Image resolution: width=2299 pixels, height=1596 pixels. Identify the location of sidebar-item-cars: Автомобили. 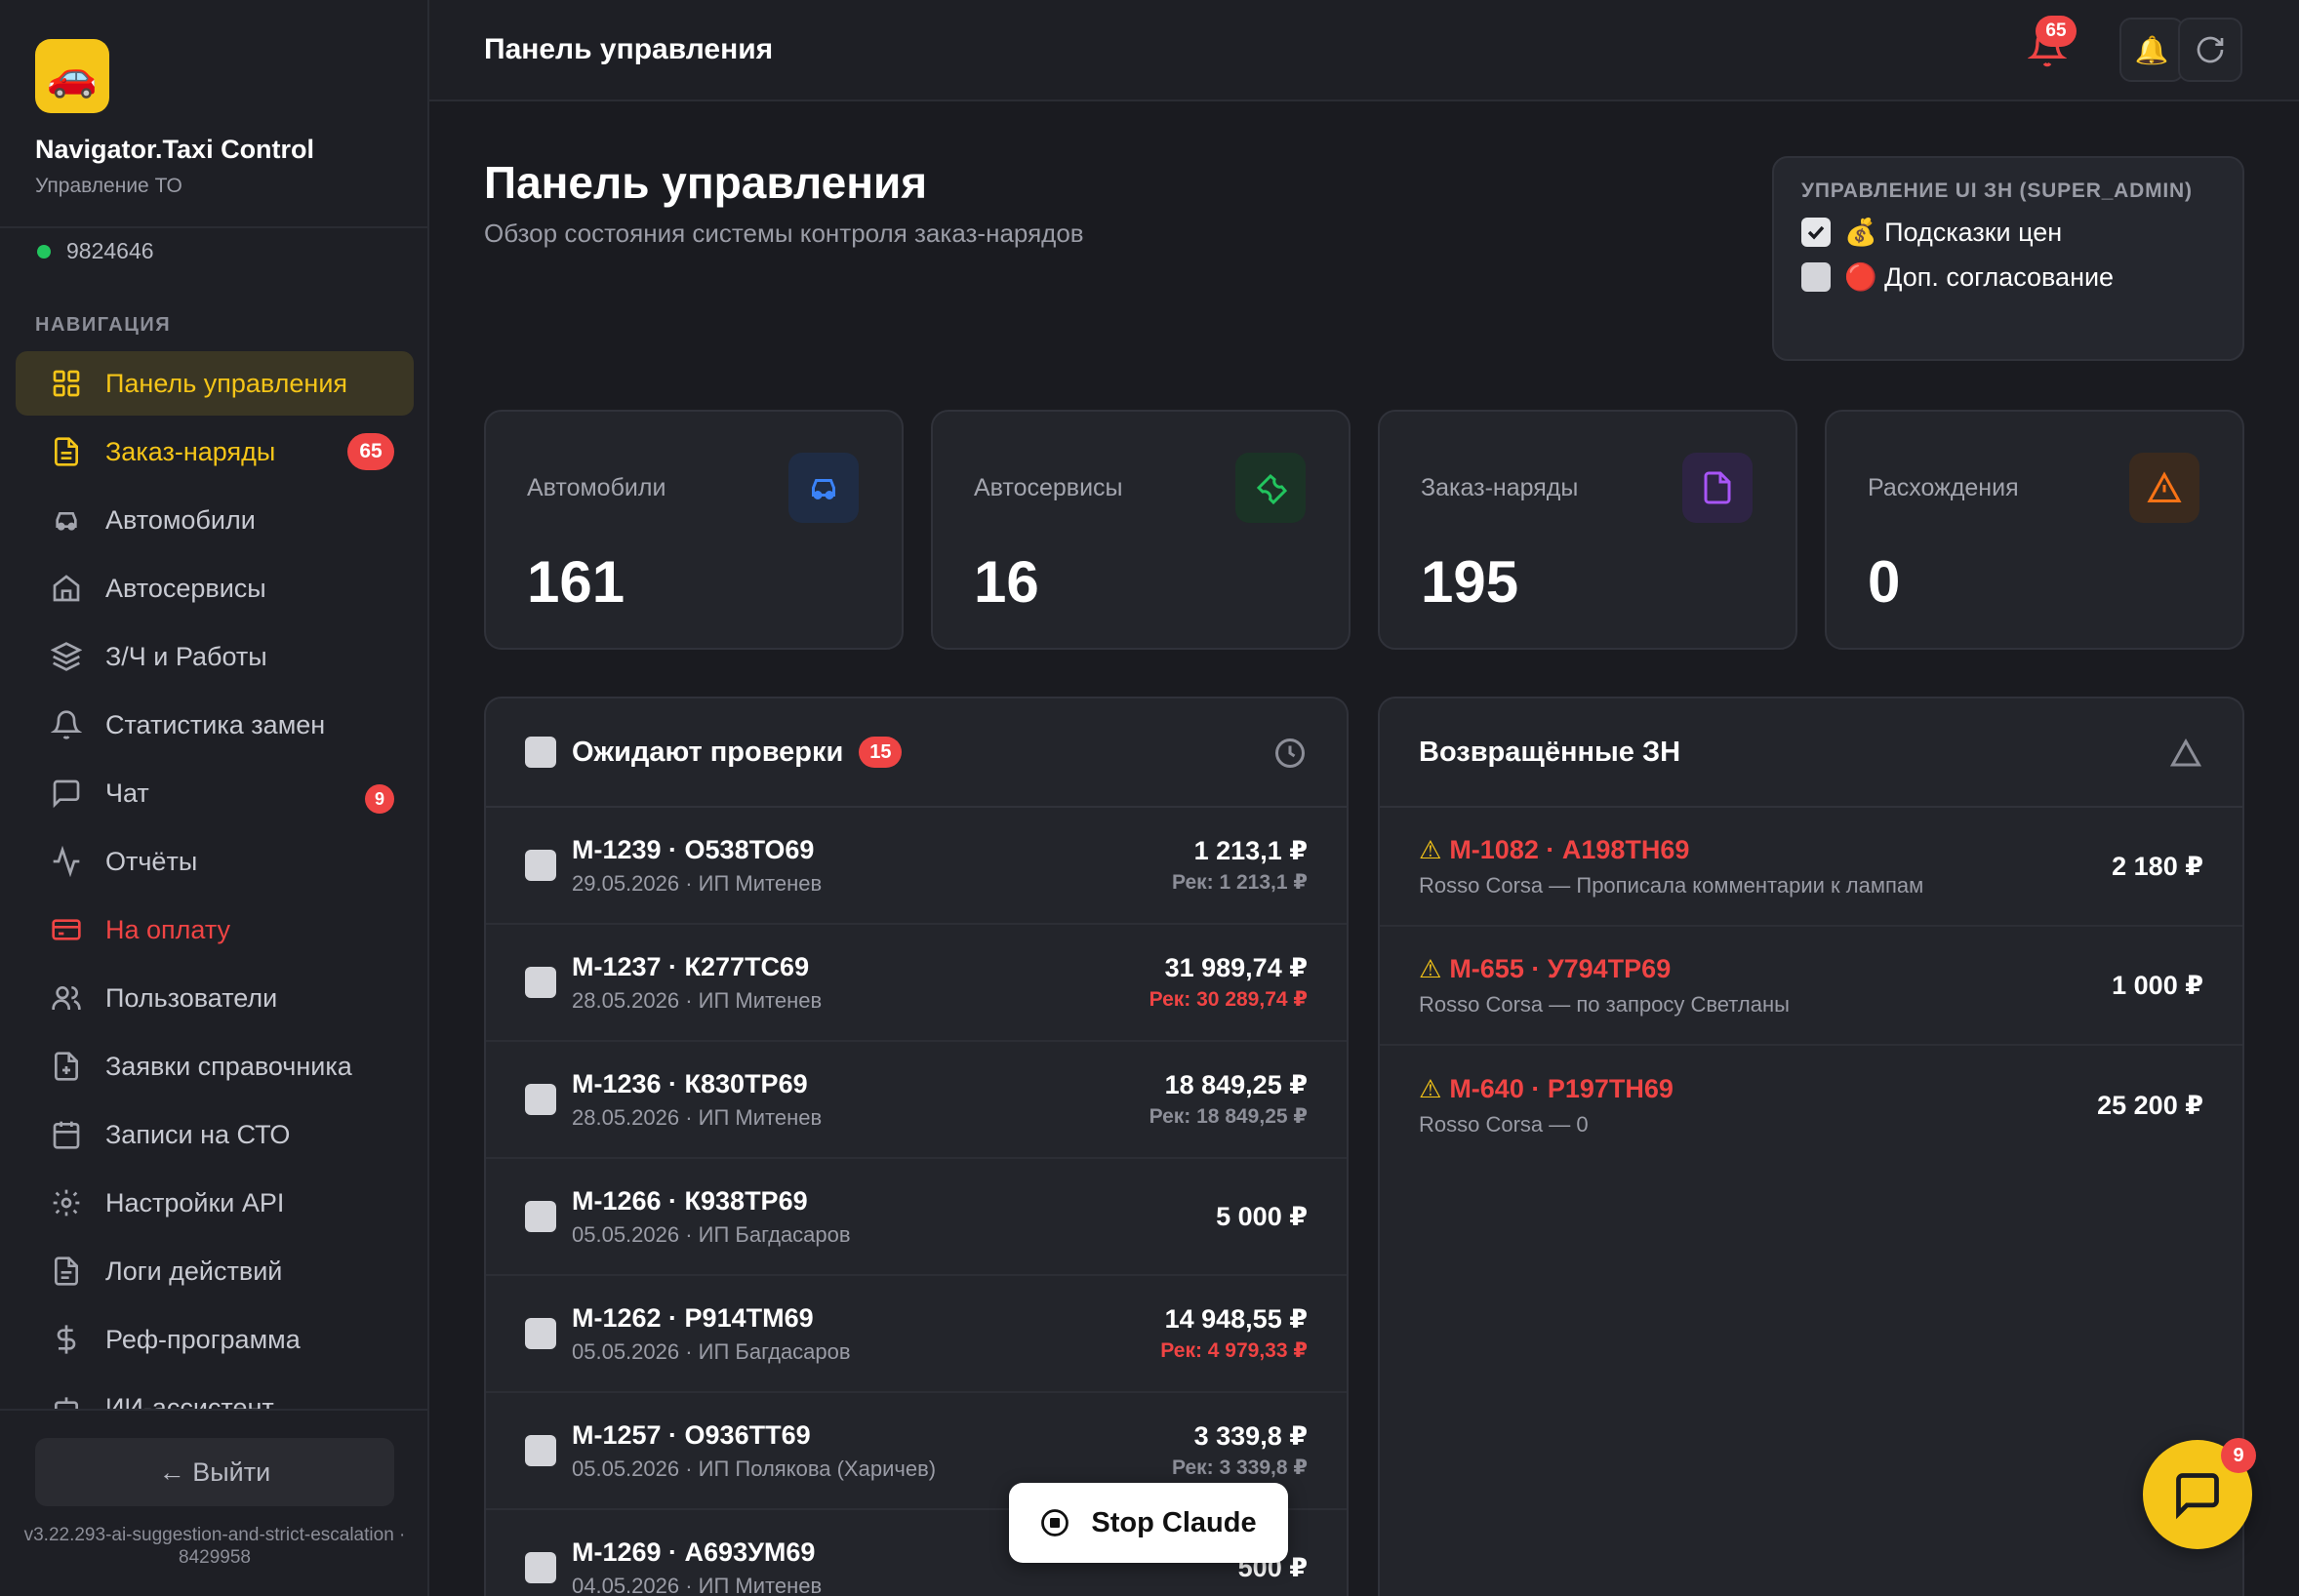
(215, 520).